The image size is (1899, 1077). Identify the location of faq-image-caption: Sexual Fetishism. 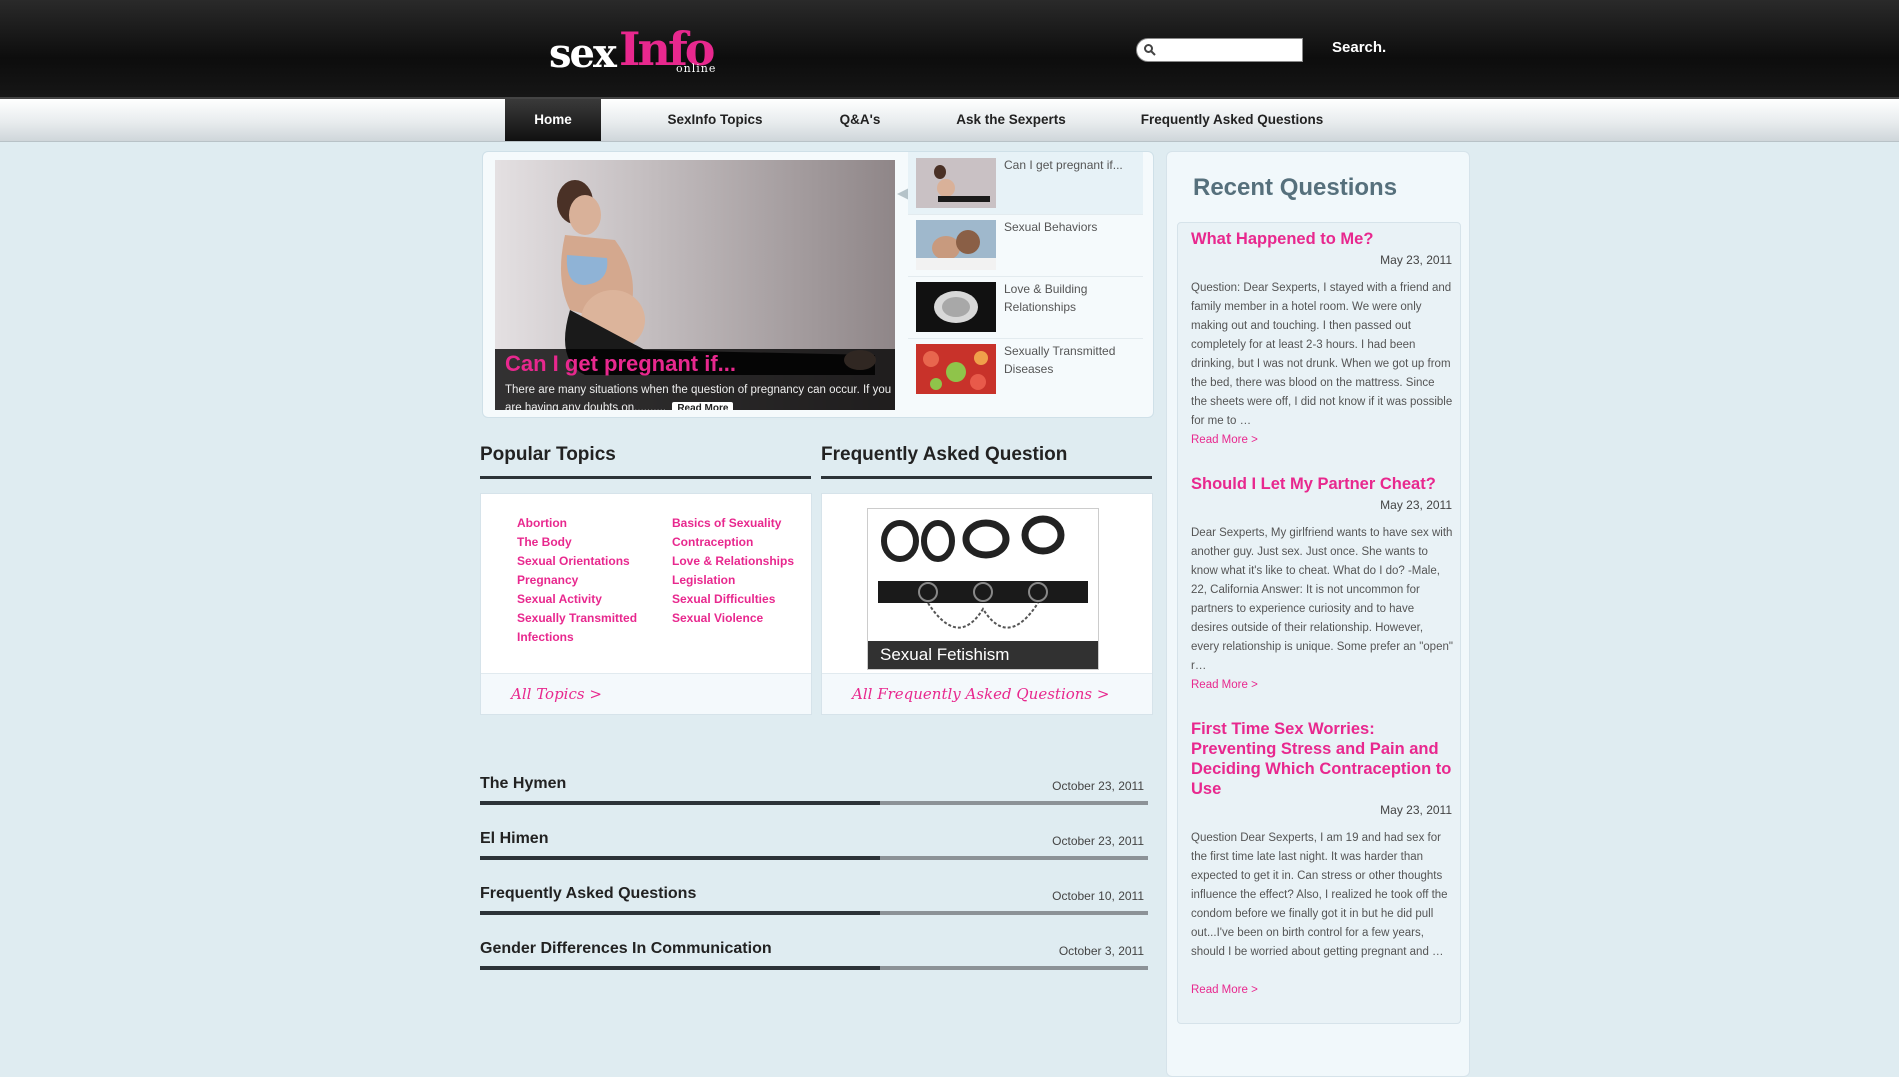
(983, 655).